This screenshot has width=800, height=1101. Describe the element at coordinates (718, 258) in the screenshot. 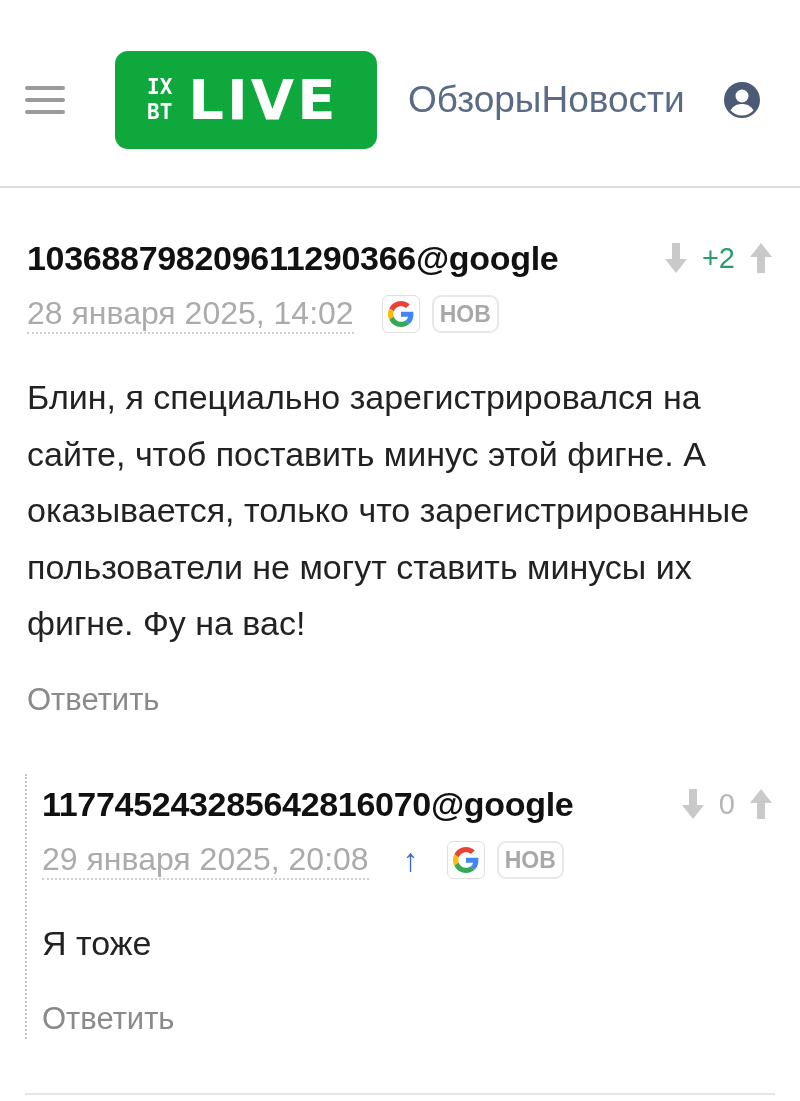

I see `vote-score: +2` at that location.